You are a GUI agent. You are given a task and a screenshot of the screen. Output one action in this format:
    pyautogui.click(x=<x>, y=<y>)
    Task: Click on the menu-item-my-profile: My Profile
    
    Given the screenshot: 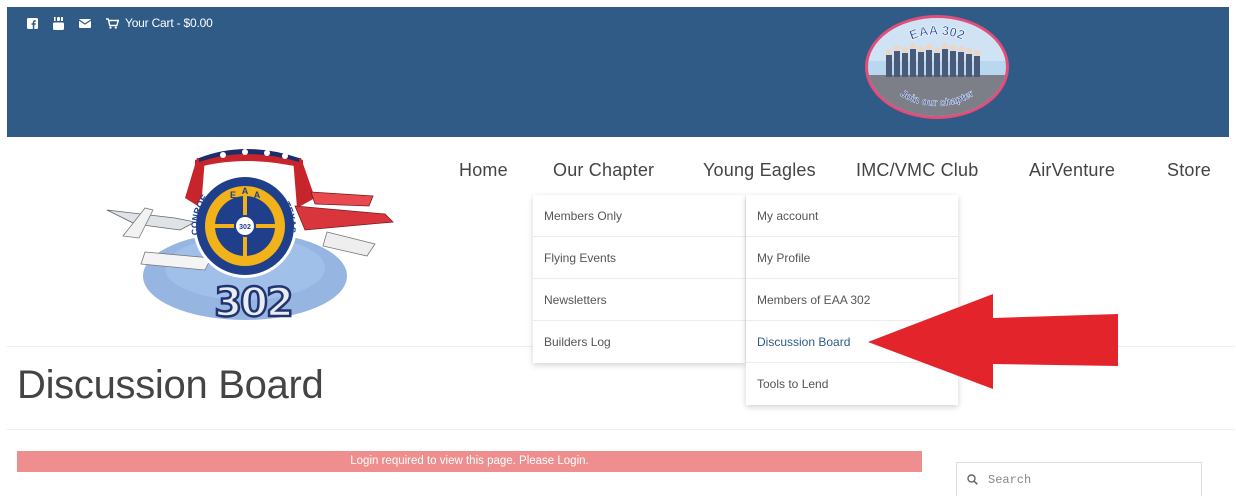 What is the action you would take?
    pyautogui.click(x=852, y=258)
    